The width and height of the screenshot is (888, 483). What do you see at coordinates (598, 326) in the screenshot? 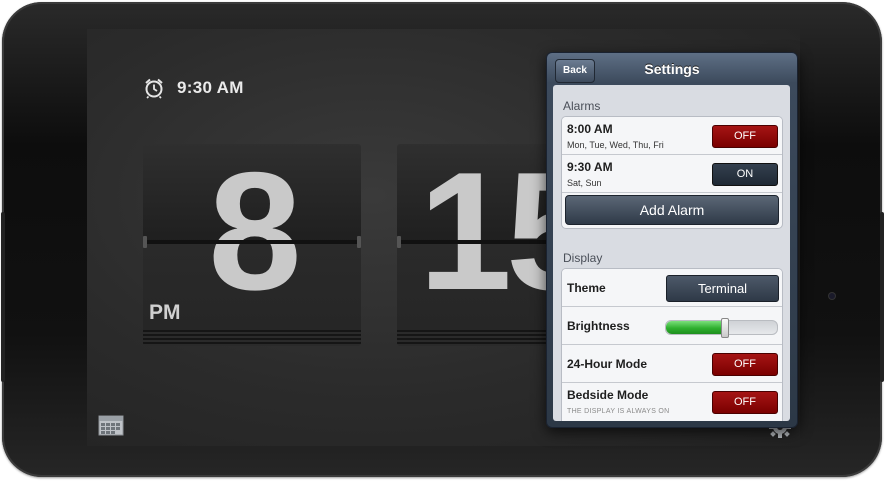
I see `brightness-label: Brightness` at bounding box center [598, 326].